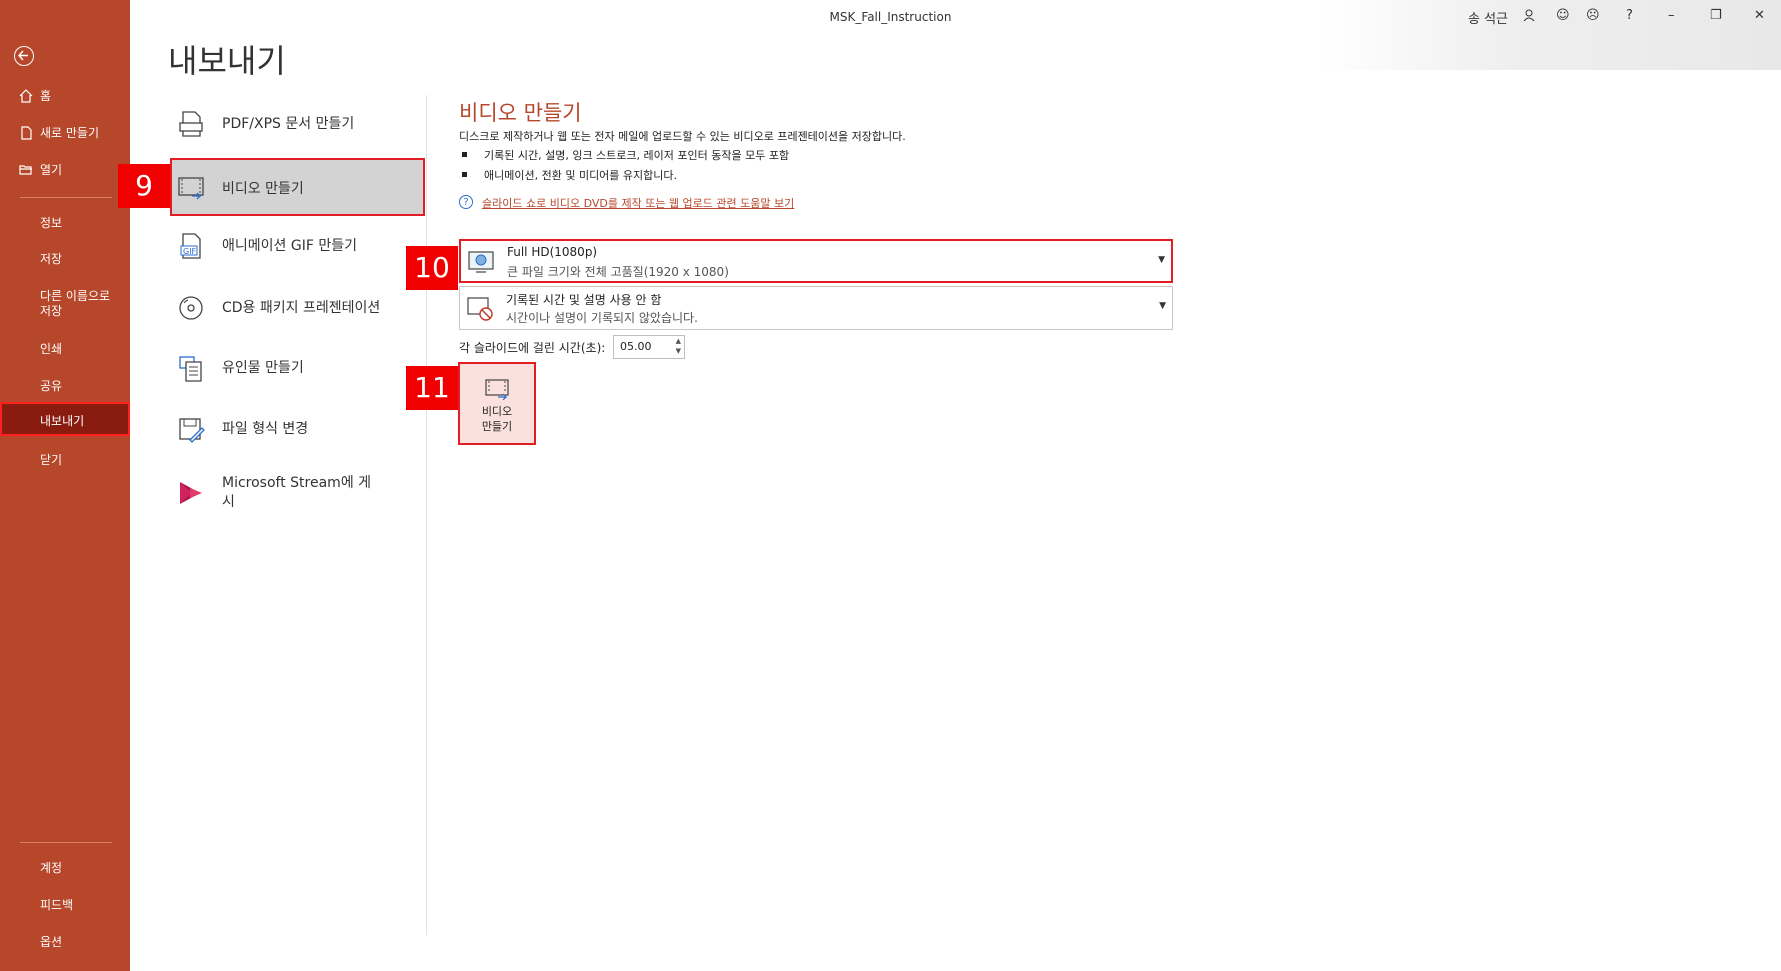 The width and height of the screenshot is (1781, 971). I want to click on export-option-change-type: 파일 형식 변경, so click(297, 429).